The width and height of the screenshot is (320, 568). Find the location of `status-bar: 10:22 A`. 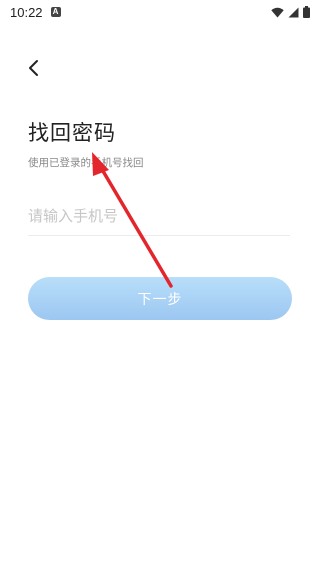

status-bar: 10:22 A is located at coordinates (160, 12).